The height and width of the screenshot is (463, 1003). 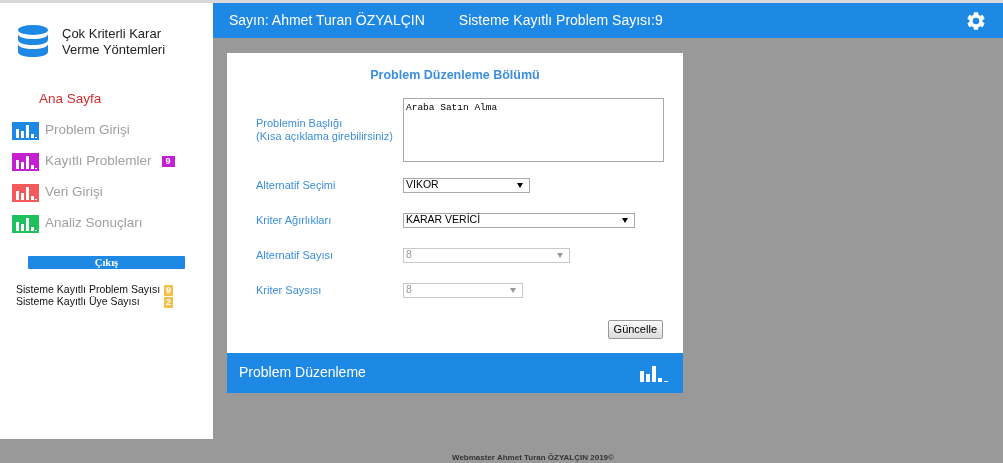 I want to click on form-title: Problem Düzenleme Bölümü, so click(x=455, y=75).